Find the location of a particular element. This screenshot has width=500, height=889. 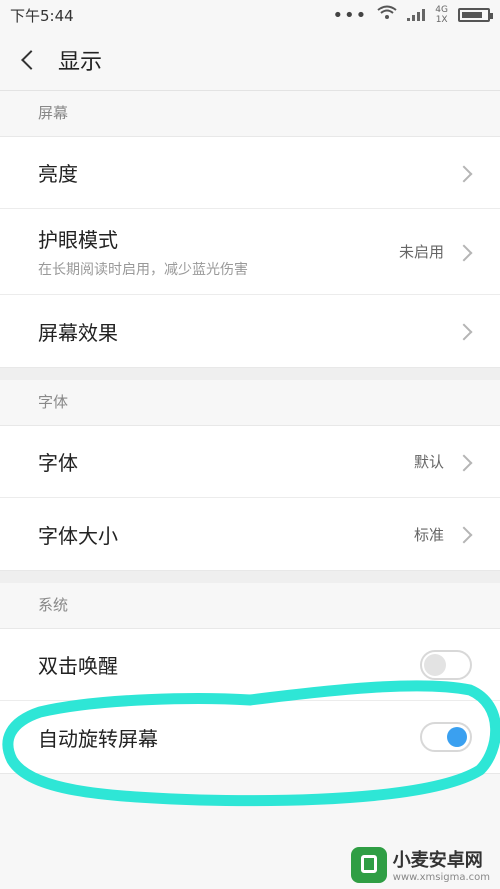

watermark-url: www.xmsigma.com is located at coordinates (441, 877).